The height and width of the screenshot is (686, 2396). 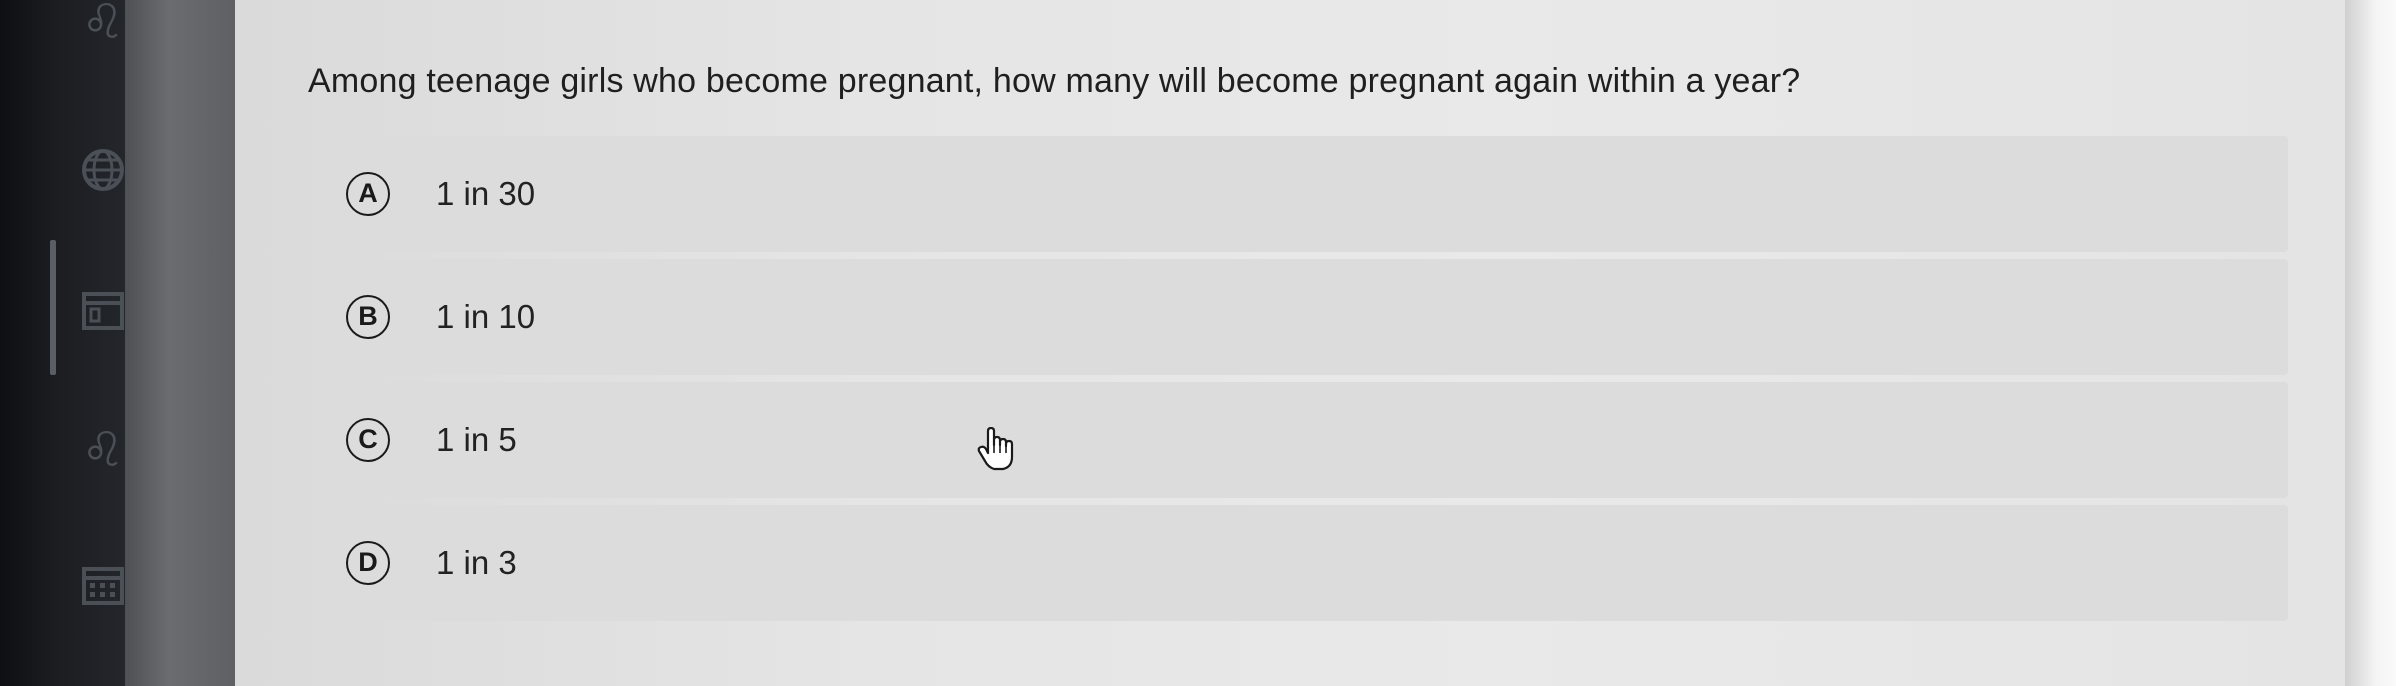 What do you see at coordinates (368, 563) in the screenshot?
I see `option-letter-badge: D` at bounding box center [368, 563].